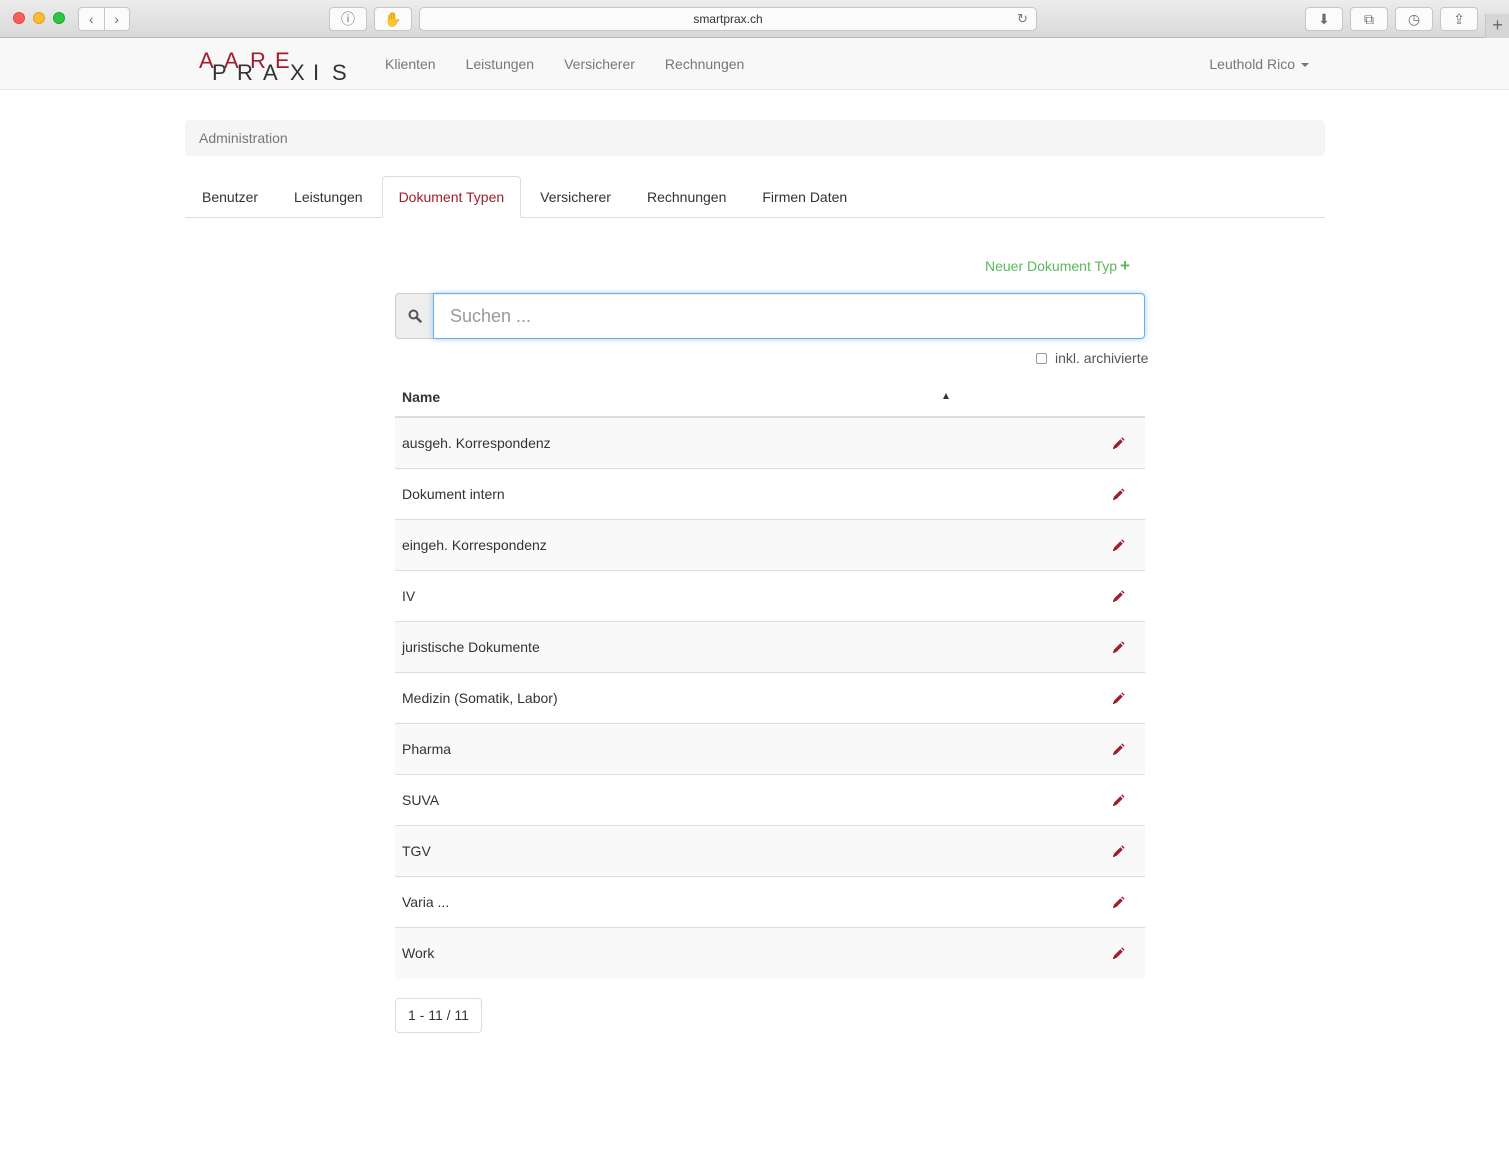 Image resolution: width=1509 pixels, height=1171 pixels. I want to click on column-header-name: Name, so click(421, 397).